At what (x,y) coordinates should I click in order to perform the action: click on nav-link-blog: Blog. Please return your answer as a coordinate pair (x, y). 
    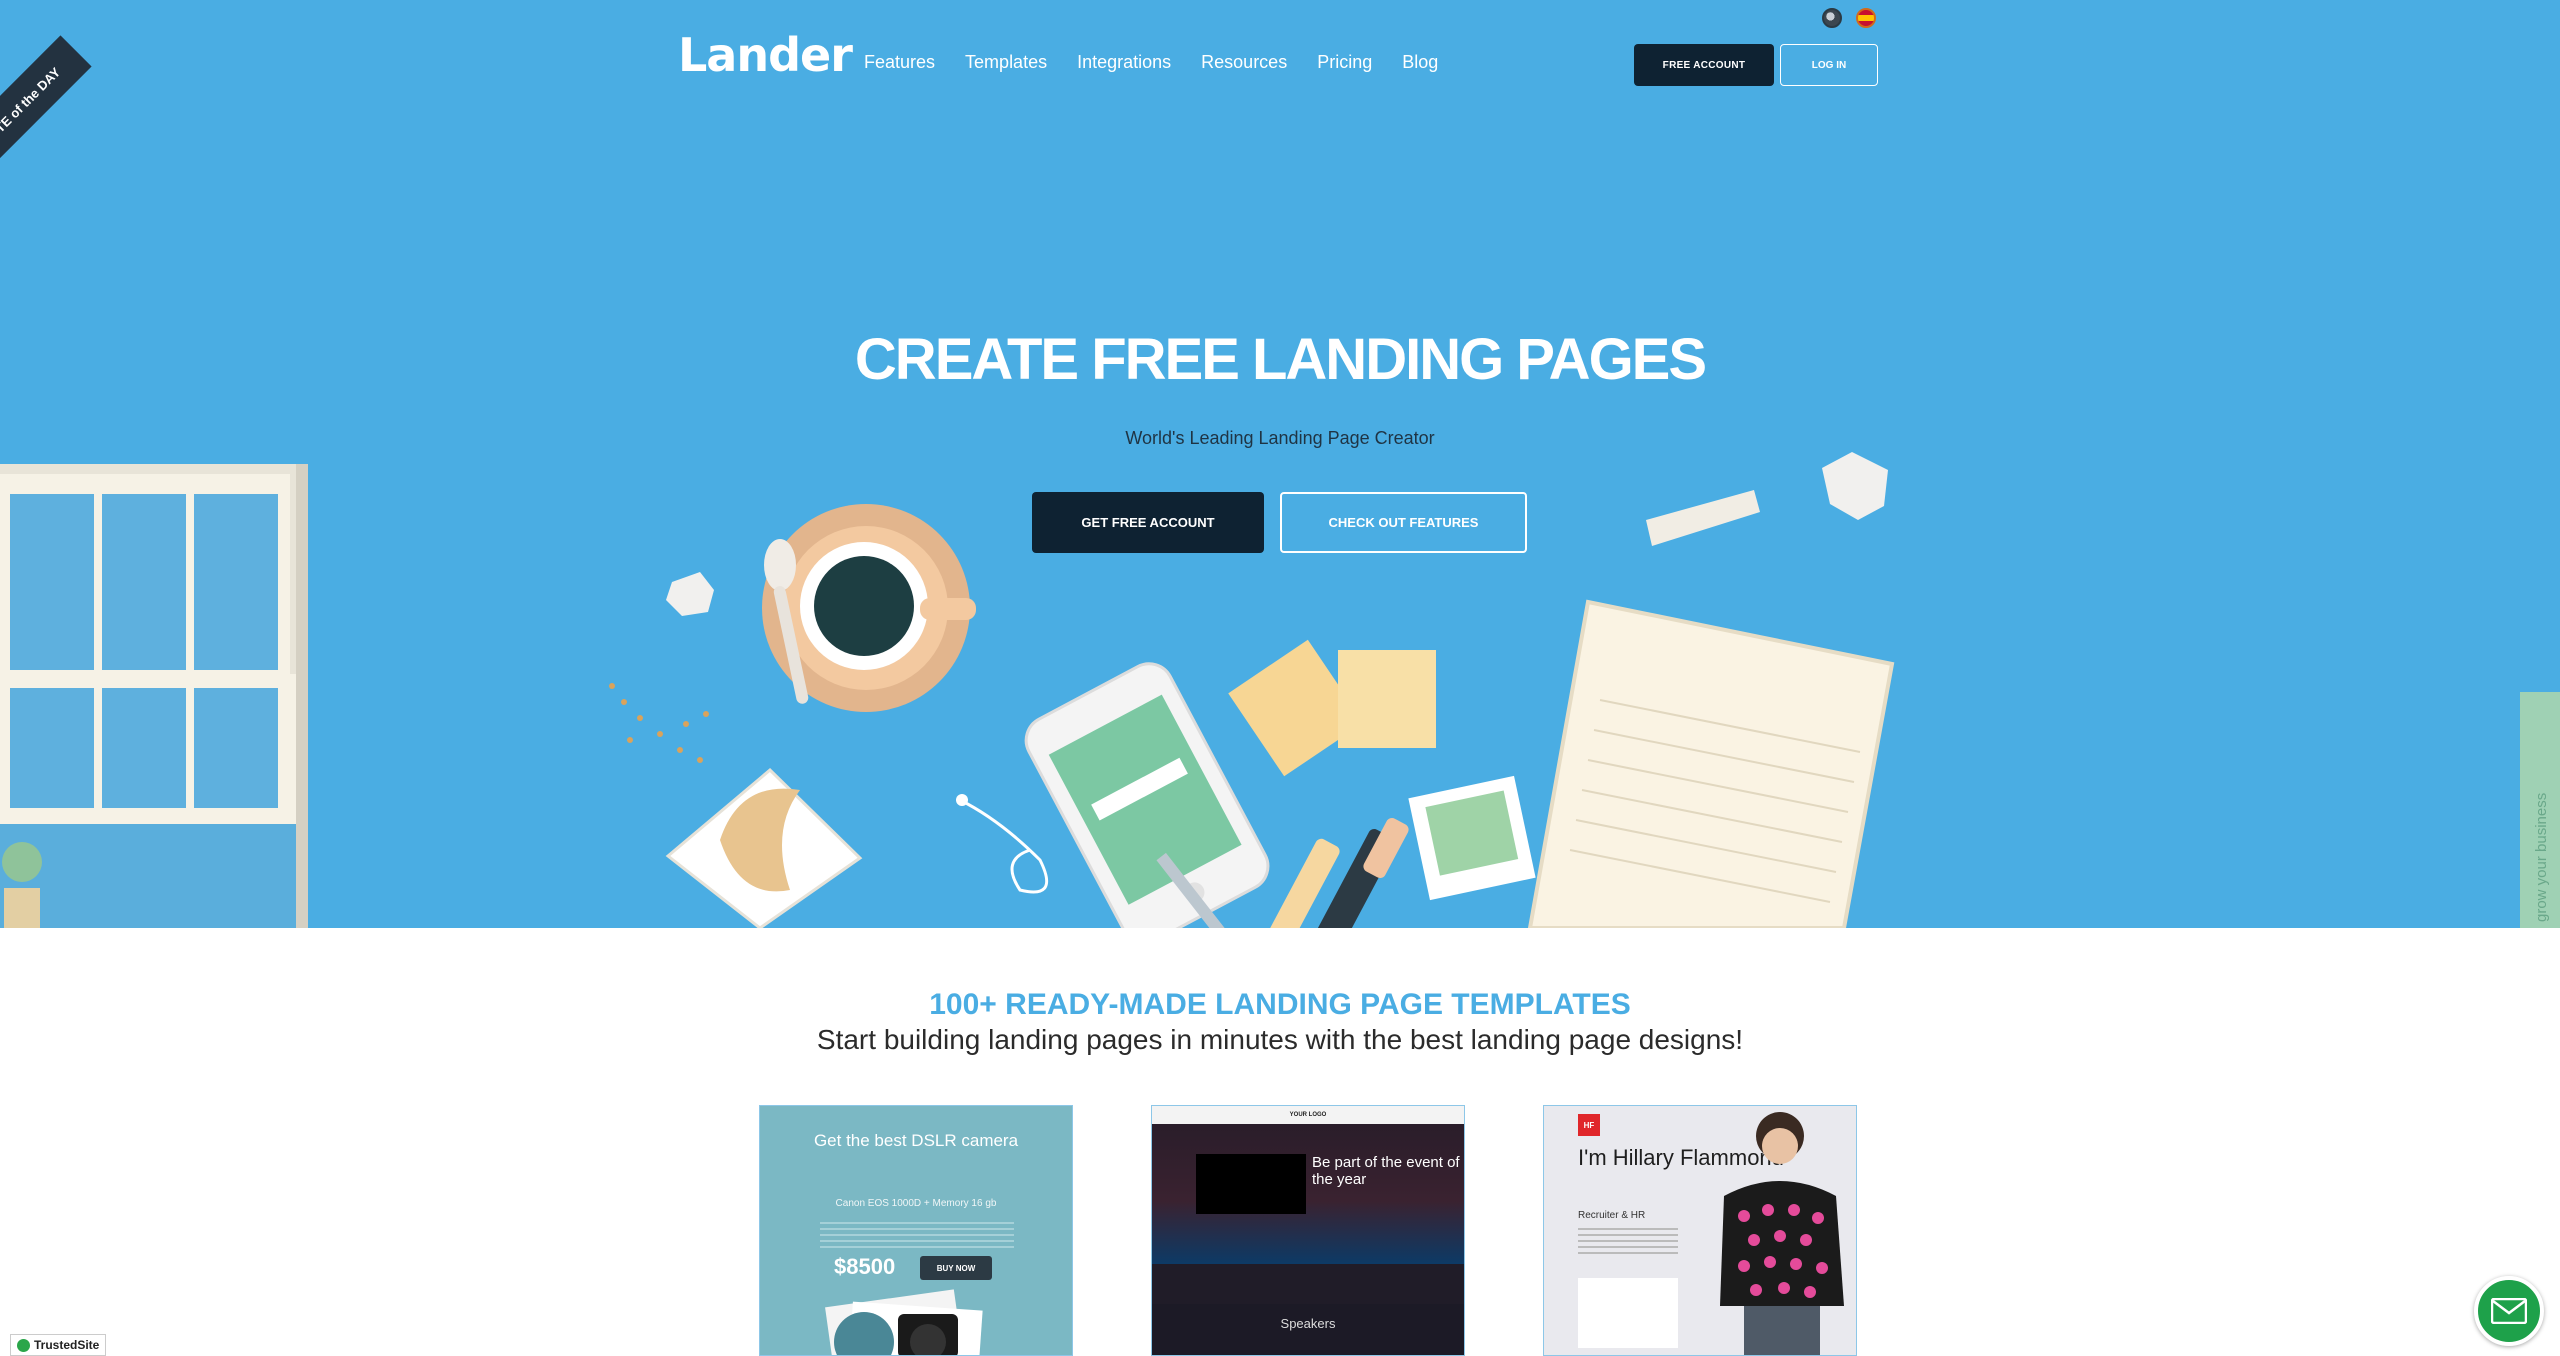
    Looking at the image, I should click on (1420, 62).